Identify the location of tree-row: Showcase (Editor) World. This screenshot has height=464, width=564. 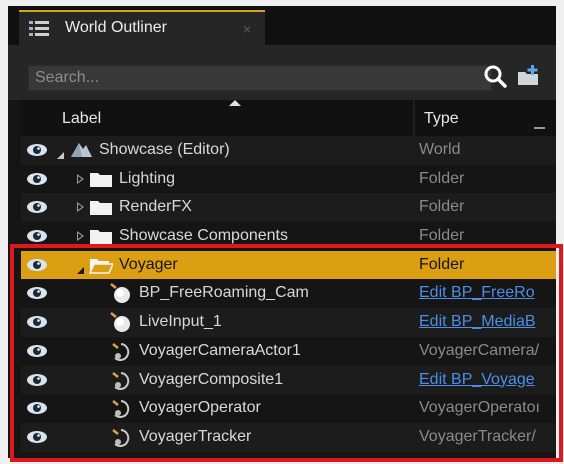
(288, 150).